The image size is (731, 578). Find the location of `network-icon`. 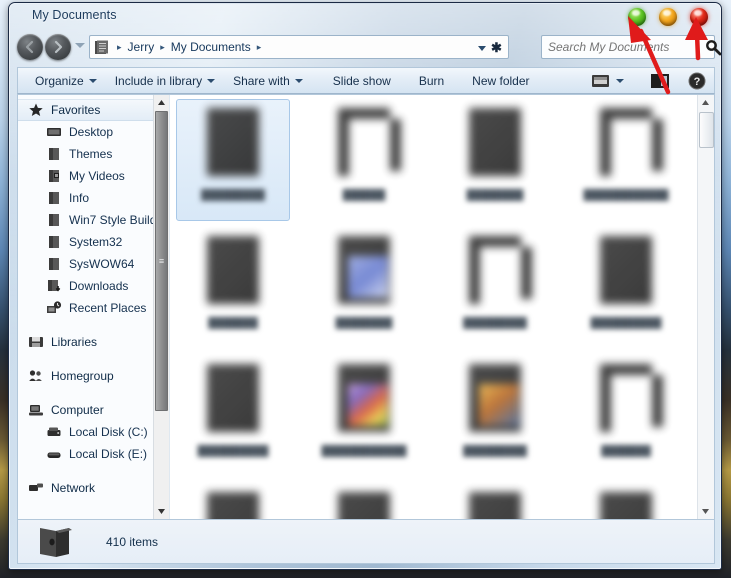

network-icon is located at coordinates (36, 487).